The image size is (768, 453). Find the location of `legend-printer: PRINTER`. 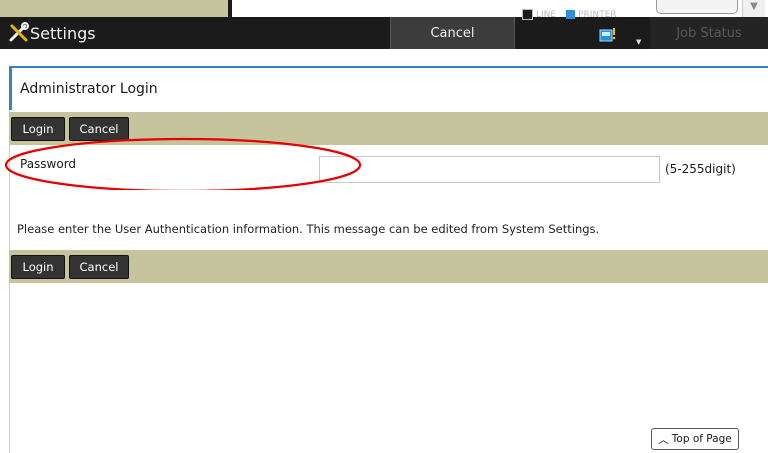

legend-printer: PRINTER is located at coordinates (591, 14).